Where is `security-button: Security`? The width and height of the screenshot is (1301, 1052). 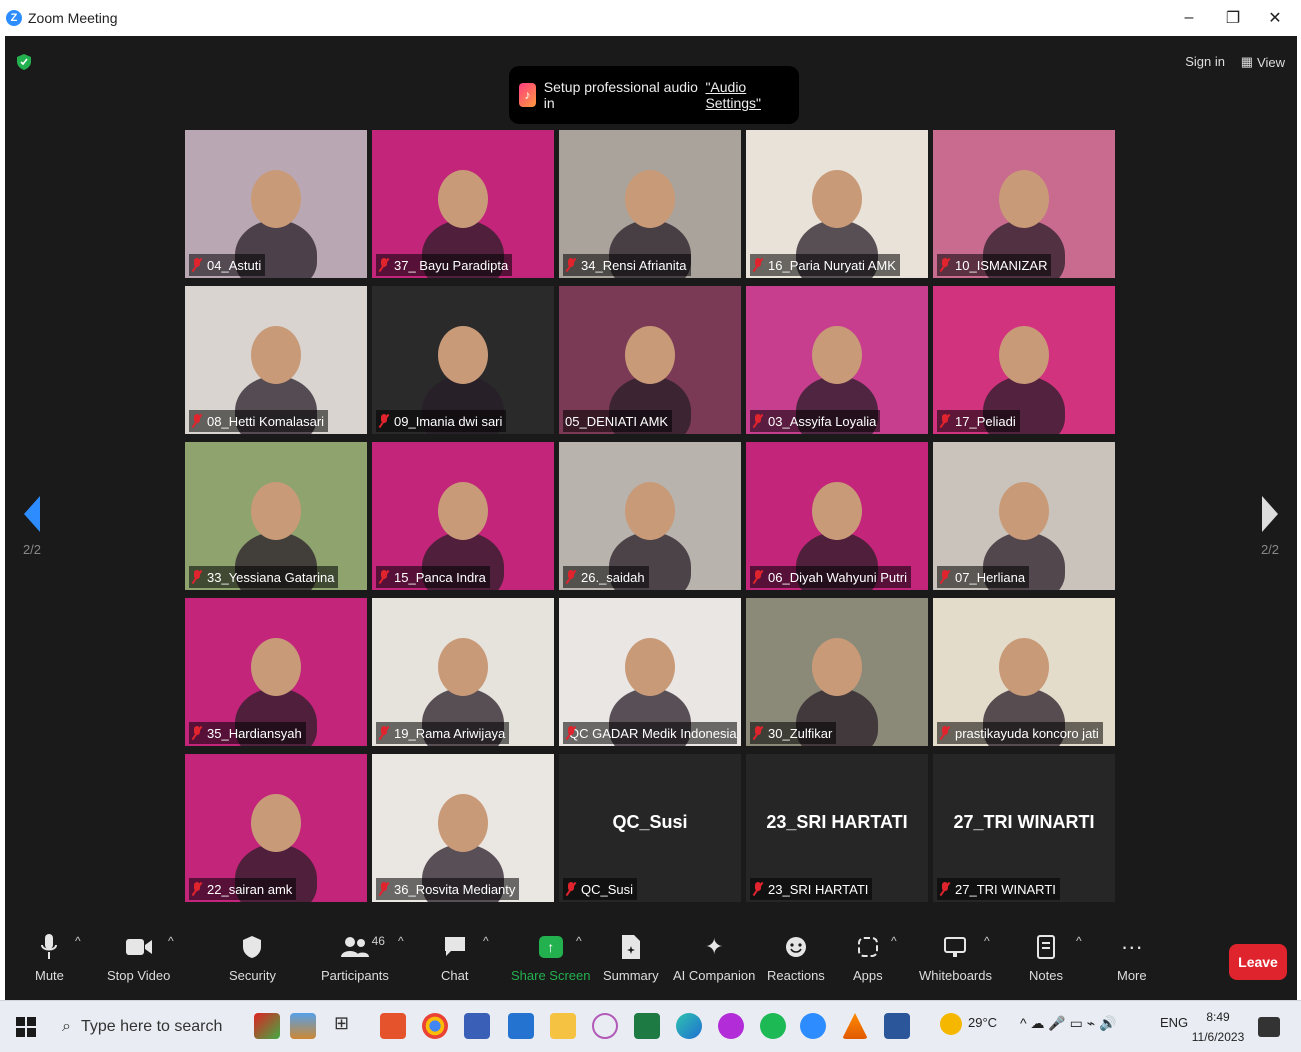
security-button: Security is located at coordinates (252, 957).